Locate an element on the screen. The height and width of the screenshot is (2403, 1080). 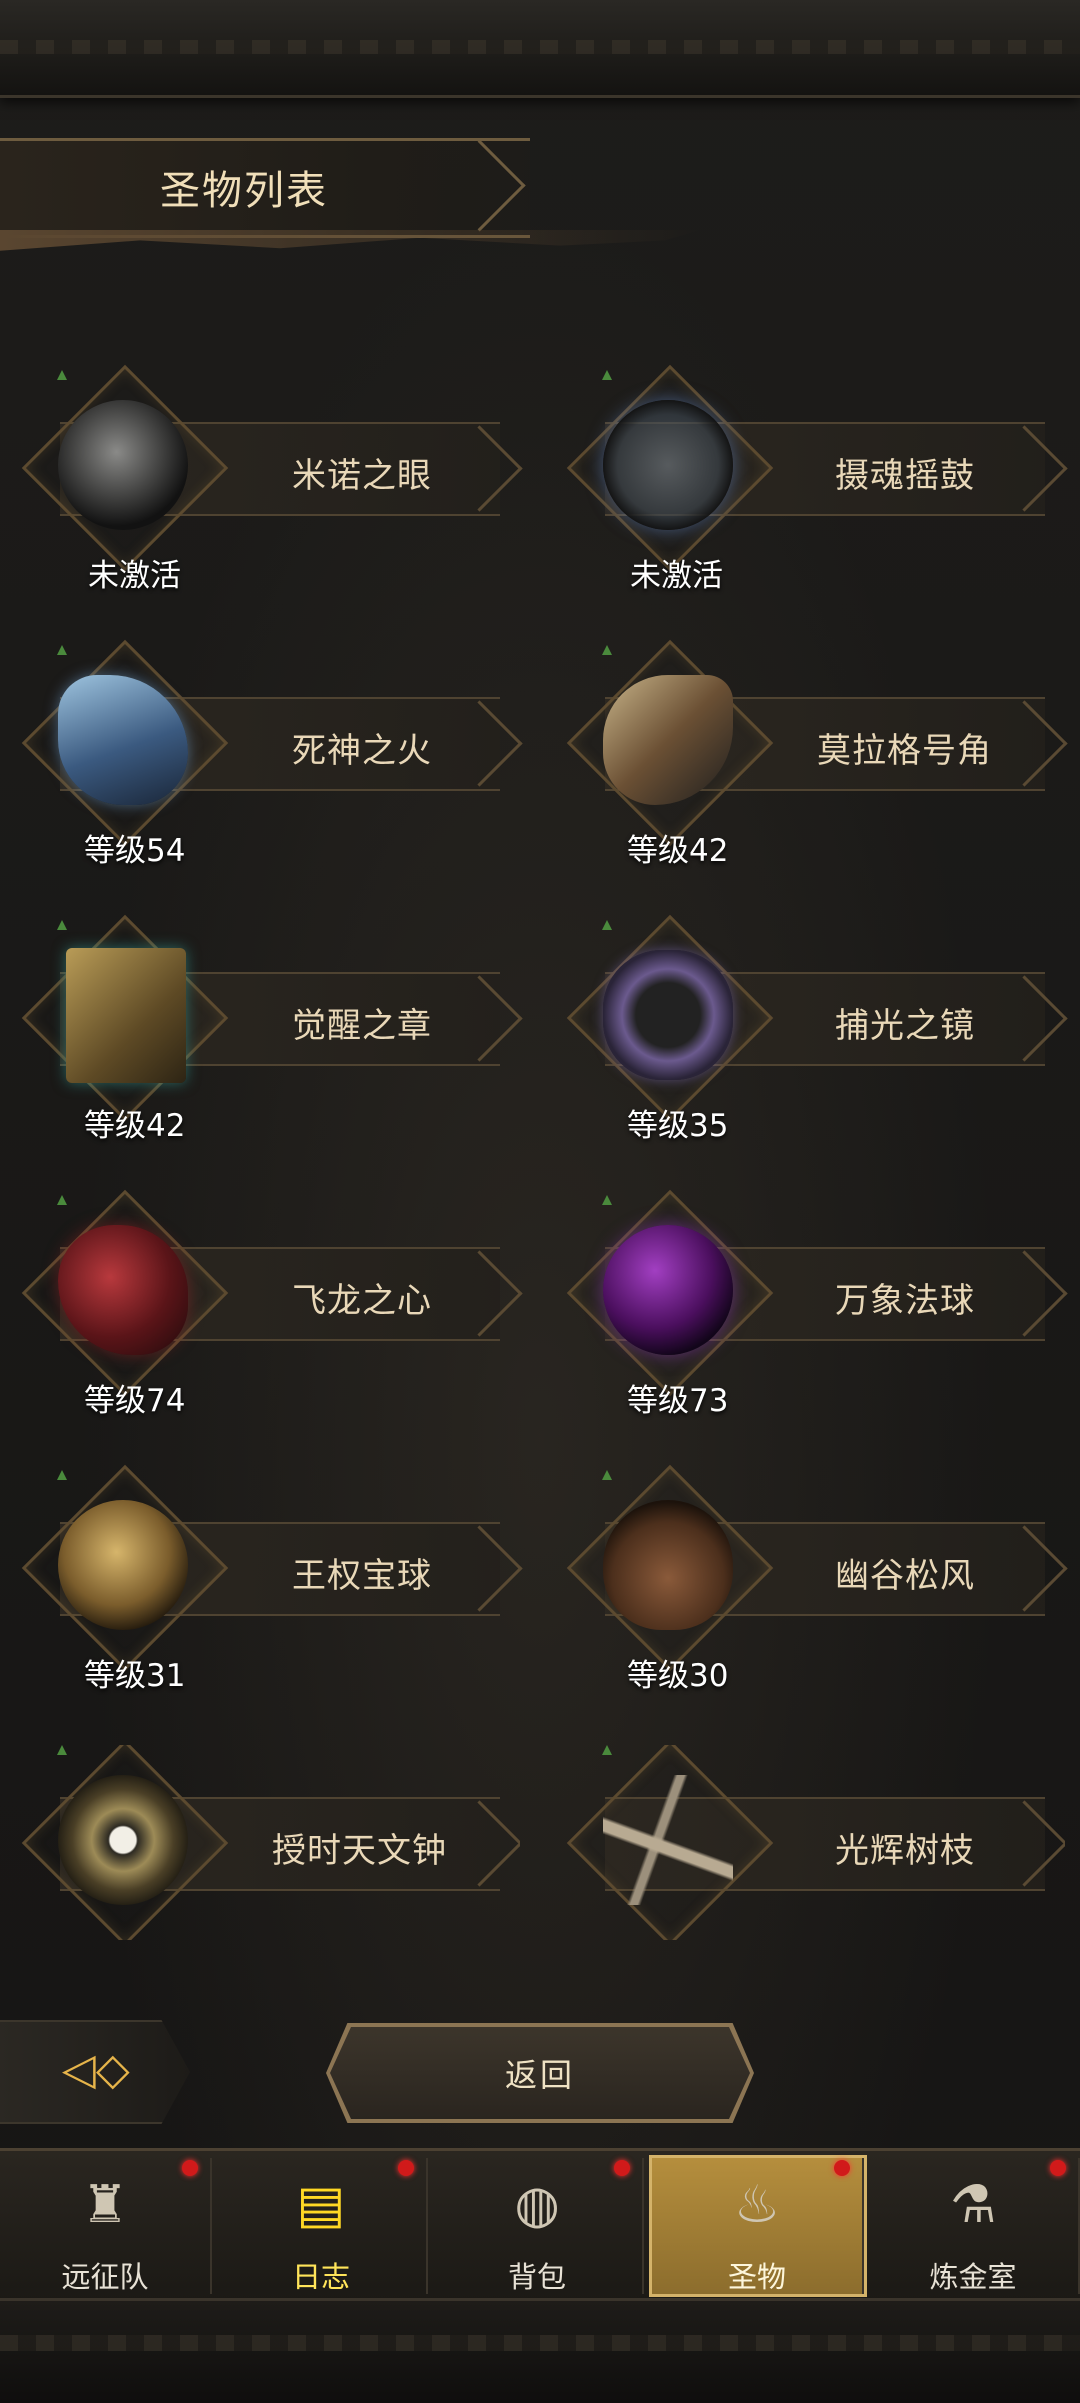
relic-status: 等级30 is located at coordinates (678, 1676).